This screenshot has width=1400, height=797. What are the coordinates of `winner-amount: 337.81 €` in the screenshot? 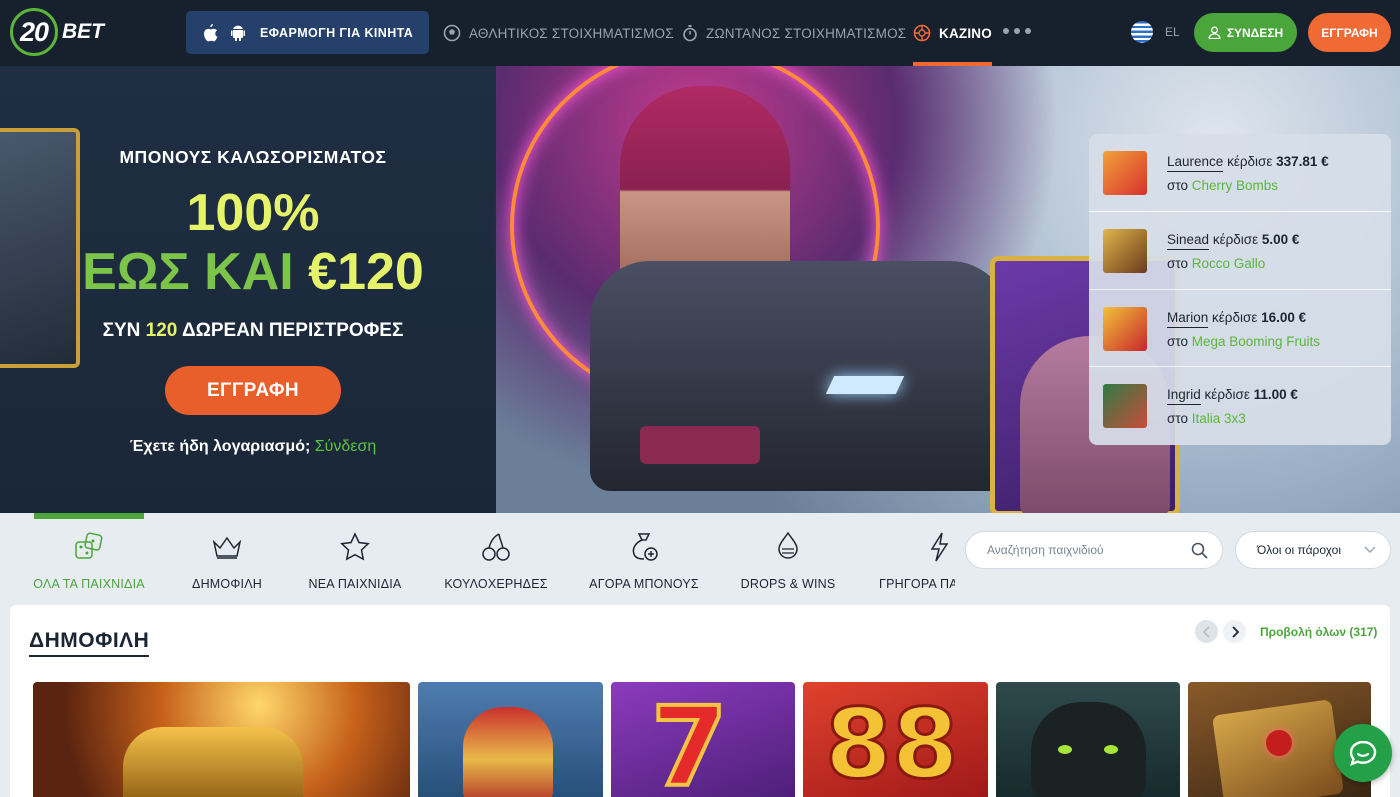 It's located at (1302, 161).